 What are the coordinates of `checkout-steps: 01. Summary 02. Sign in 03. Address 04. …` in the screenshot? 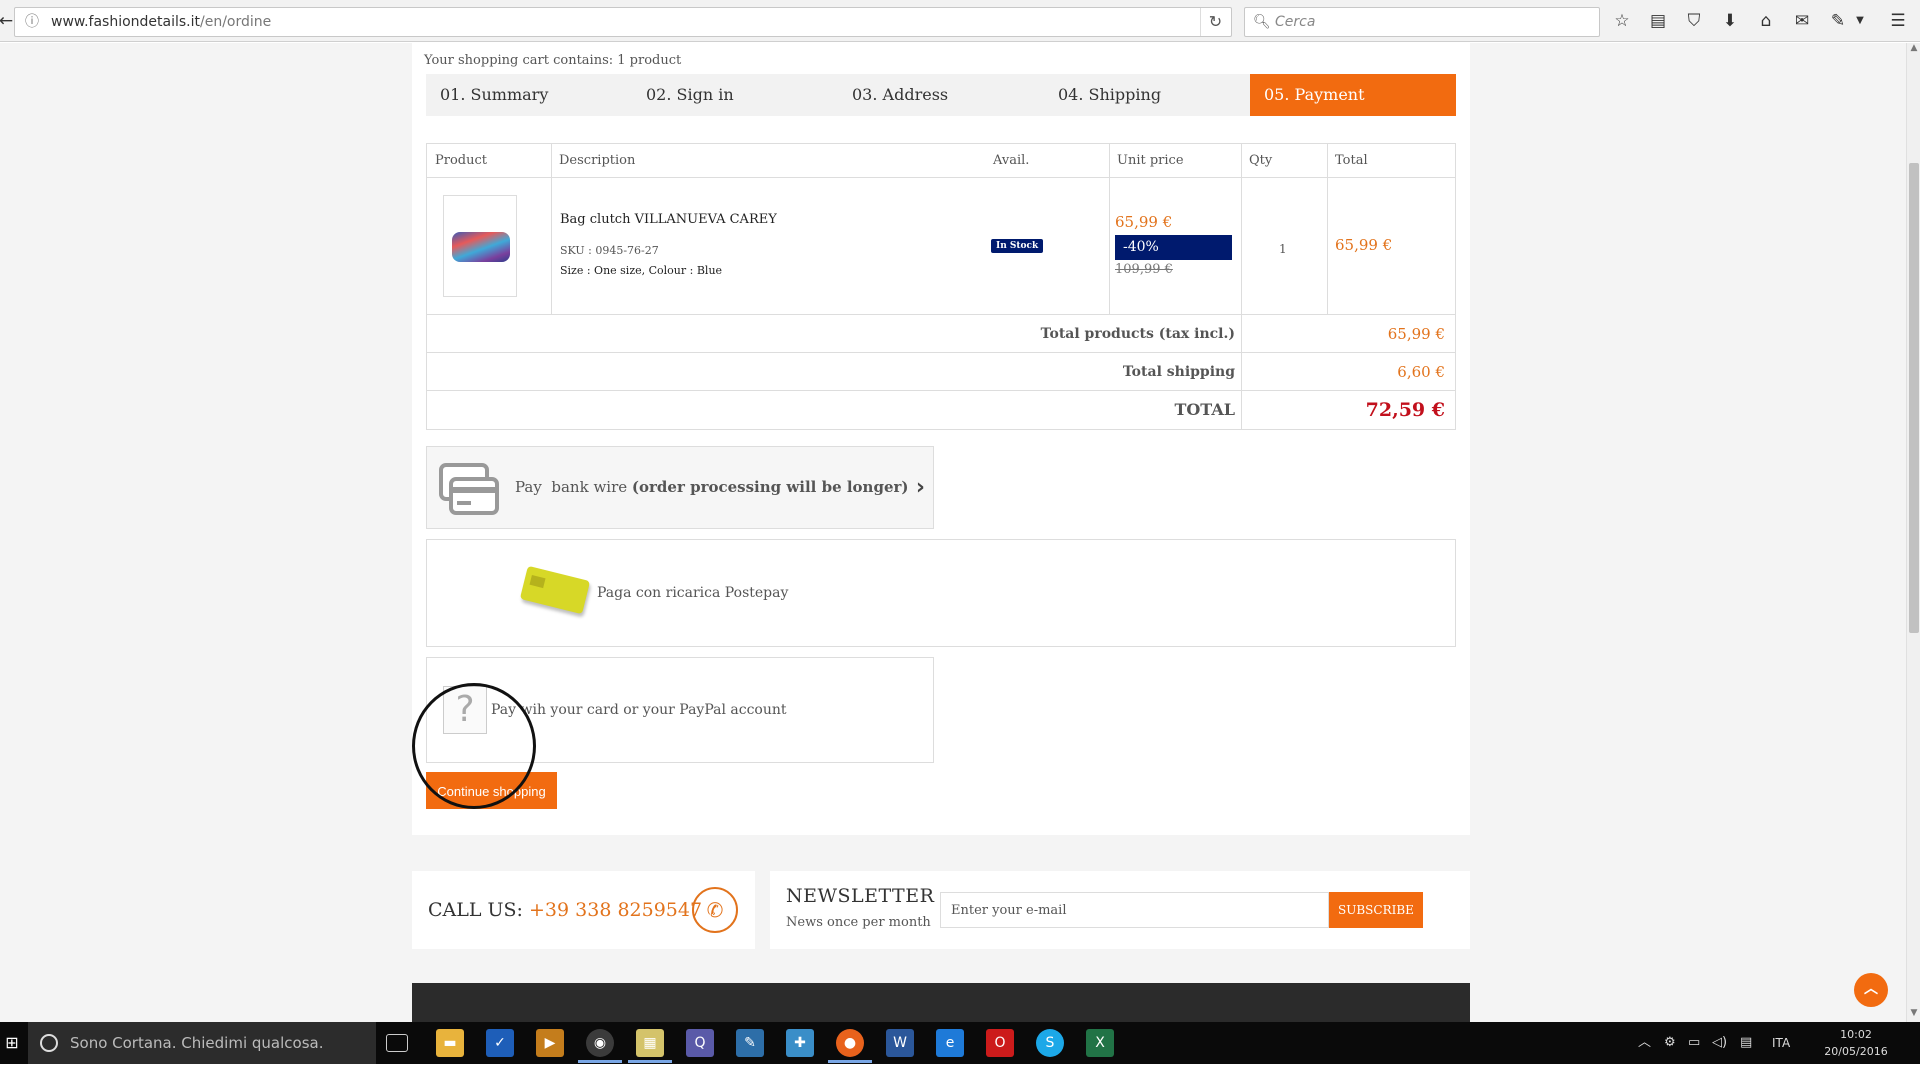 It's located at (941, 95).